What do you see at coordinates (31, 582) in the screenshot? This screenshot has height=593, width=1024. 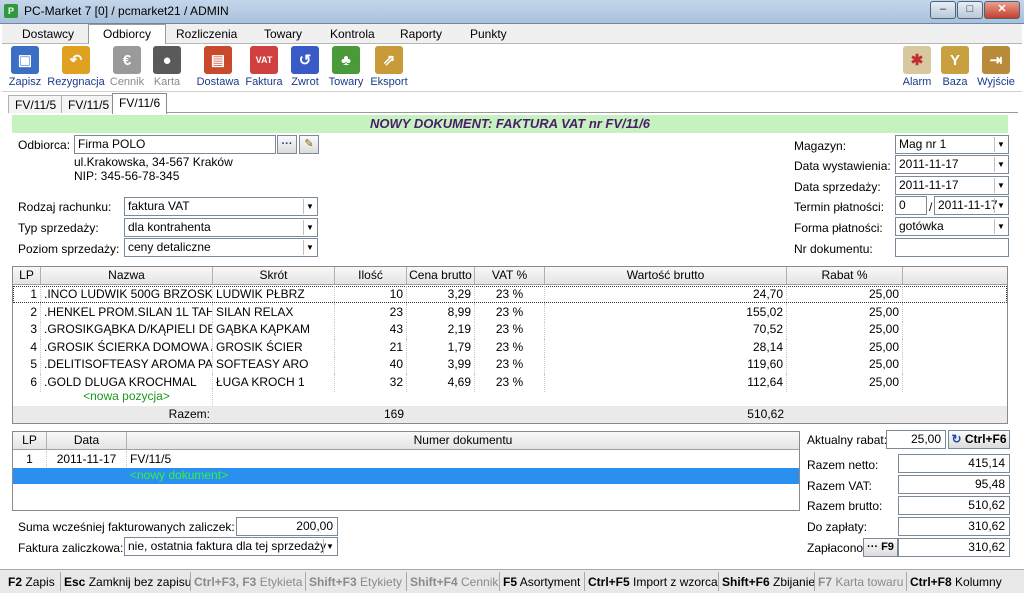 I see `shortcut-0: F2 Zapis` at bounding box center [31, 582].